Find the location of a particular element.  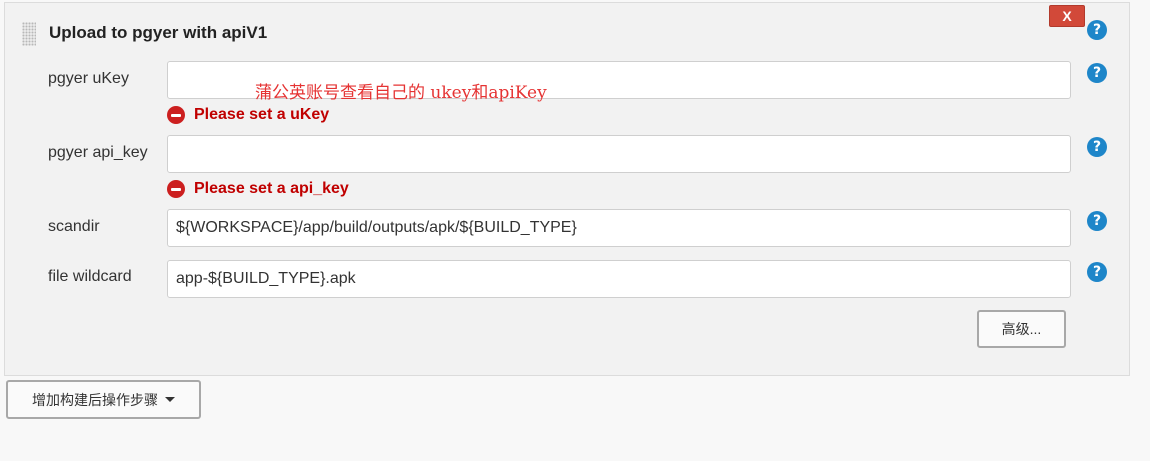

drag-handle-icon is located at coordinates (29, 34).